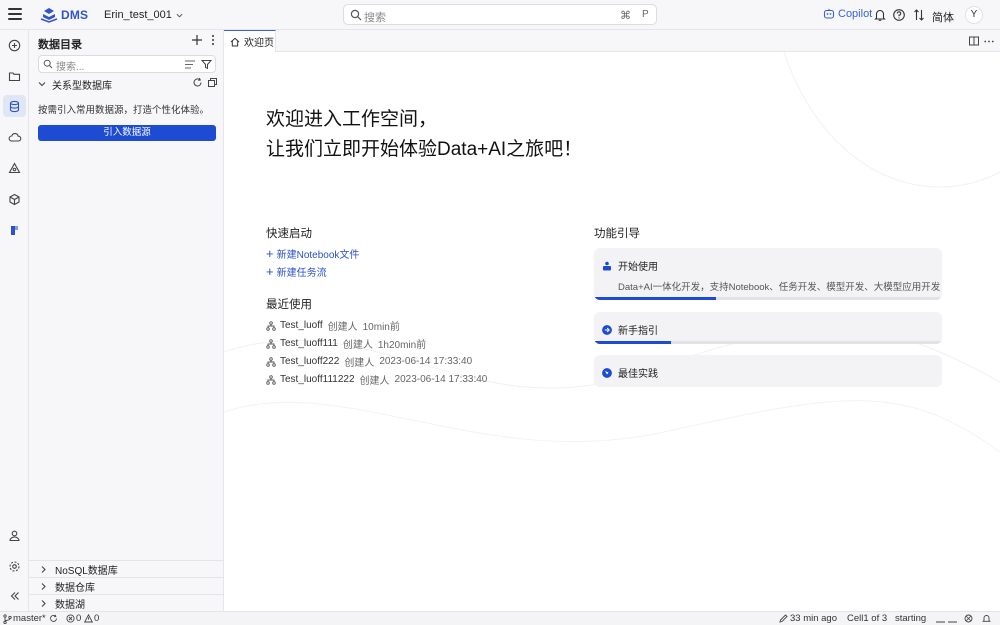 The image size is (1000, 625). What do you see at coordinates (126, 602) in the screenshot?
I see `sidebar-section-datalake: 数据湖` at bounding box center [126, 602].